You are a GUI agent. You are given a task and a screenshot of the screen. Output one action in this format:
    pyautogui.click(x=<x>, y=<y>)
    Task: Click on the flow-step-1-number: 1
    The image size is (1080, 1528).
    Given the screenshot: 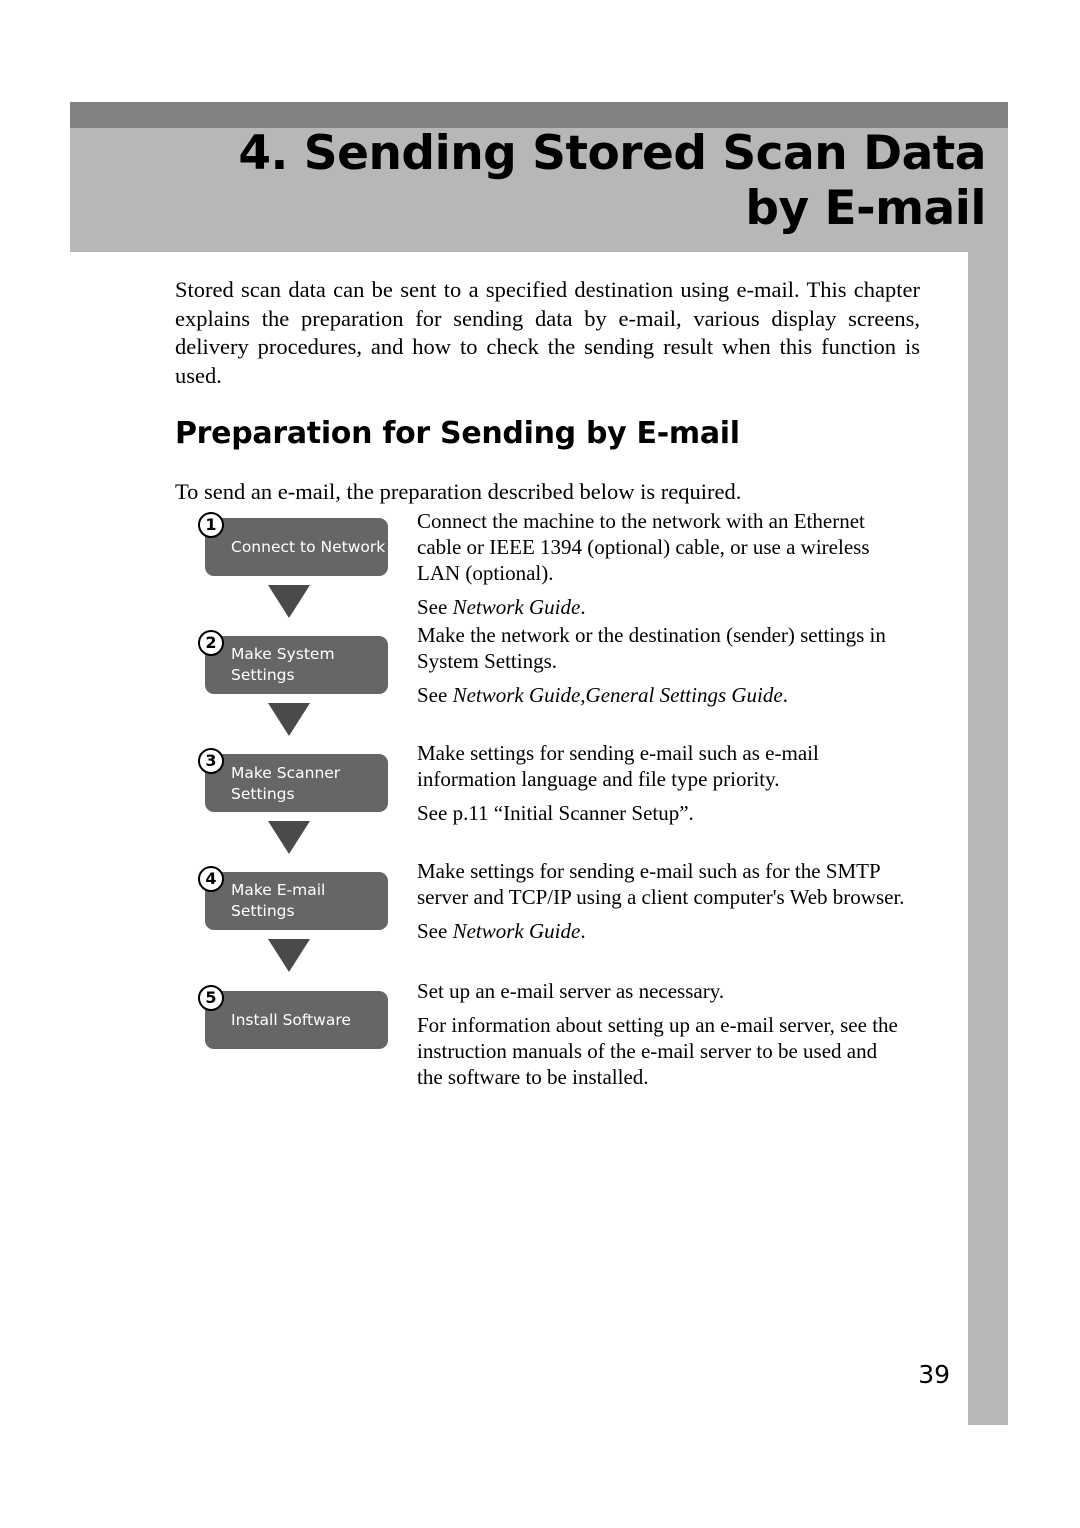 What is the action you would take?
    pyautogui.click(x=211, y=524)
    